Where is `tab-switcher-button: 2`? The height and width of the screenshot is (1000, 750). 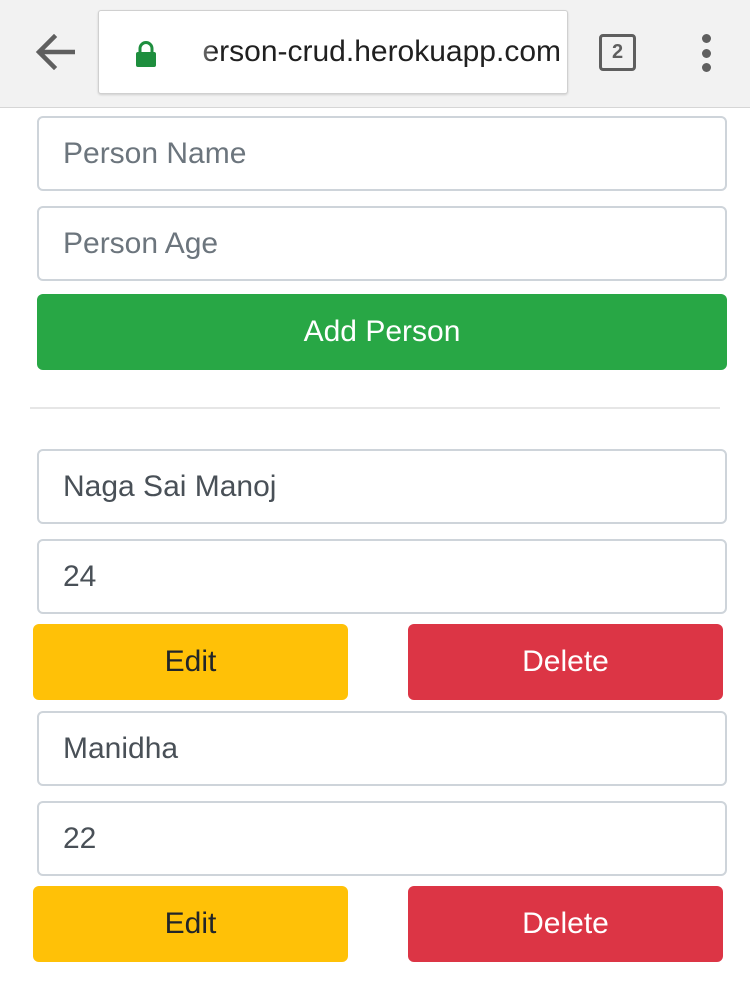
tab-switcher-button: 2 is located at coordinates (617, 52).